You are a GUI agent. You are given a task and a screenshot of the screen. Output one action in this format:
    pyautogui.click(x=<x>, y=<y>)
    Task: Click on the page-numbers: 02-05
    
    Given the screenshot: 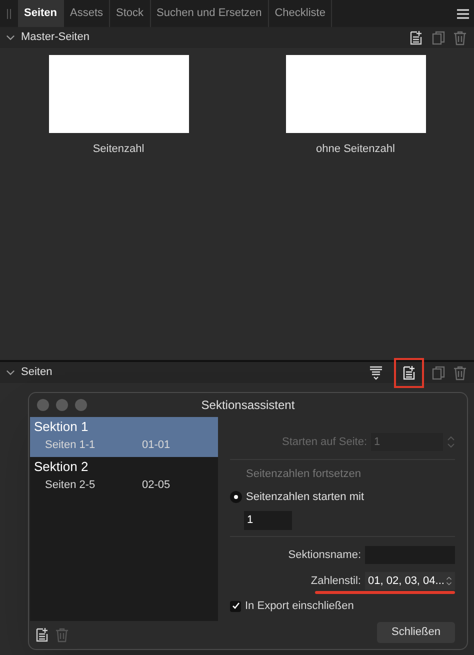 What is the action you would take?
    pyautogui.click(x=156, y=485)
    